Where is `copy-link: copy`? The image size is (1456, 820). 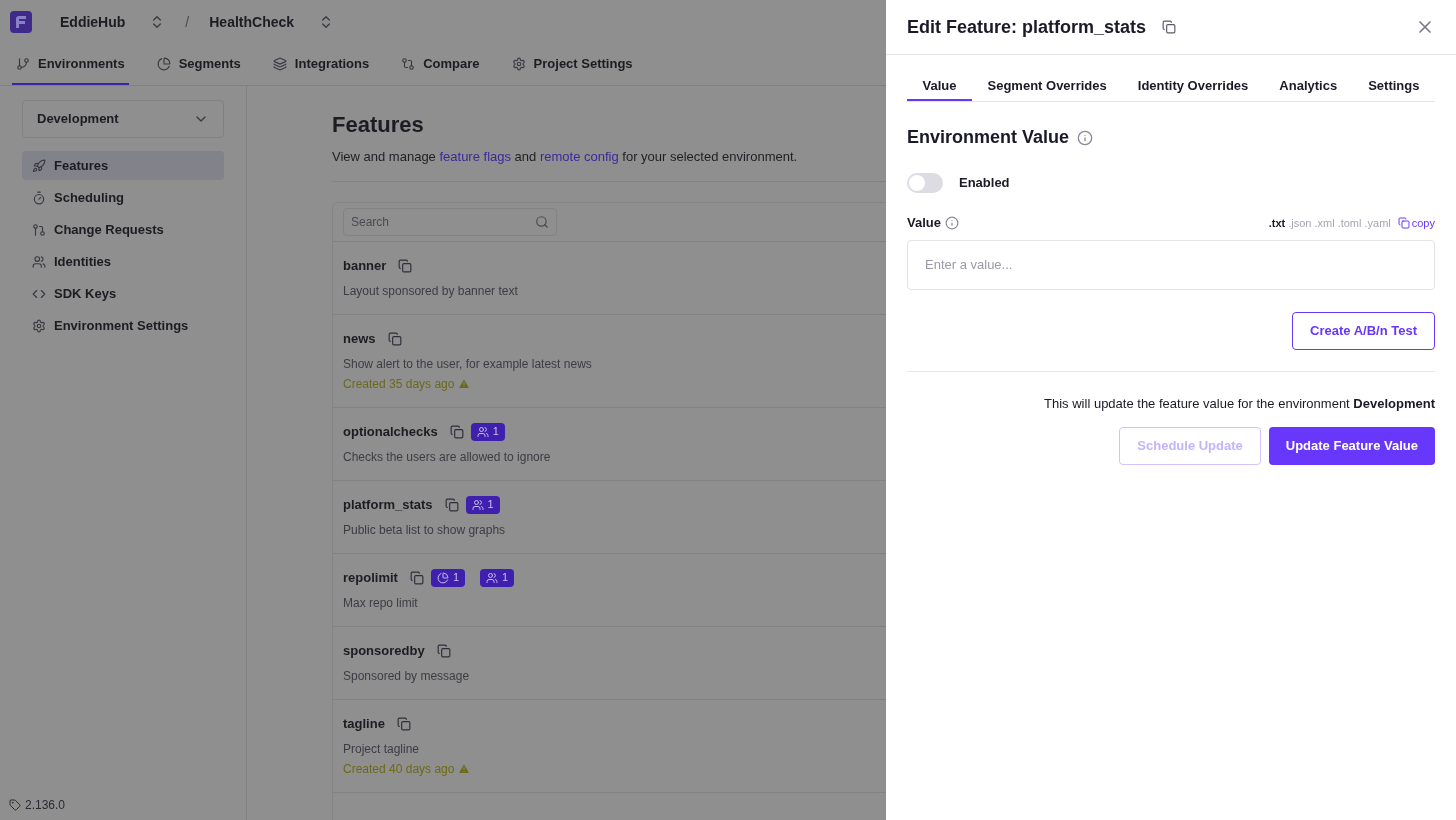 copy-link: copy is located at coordinates (1416, 222).